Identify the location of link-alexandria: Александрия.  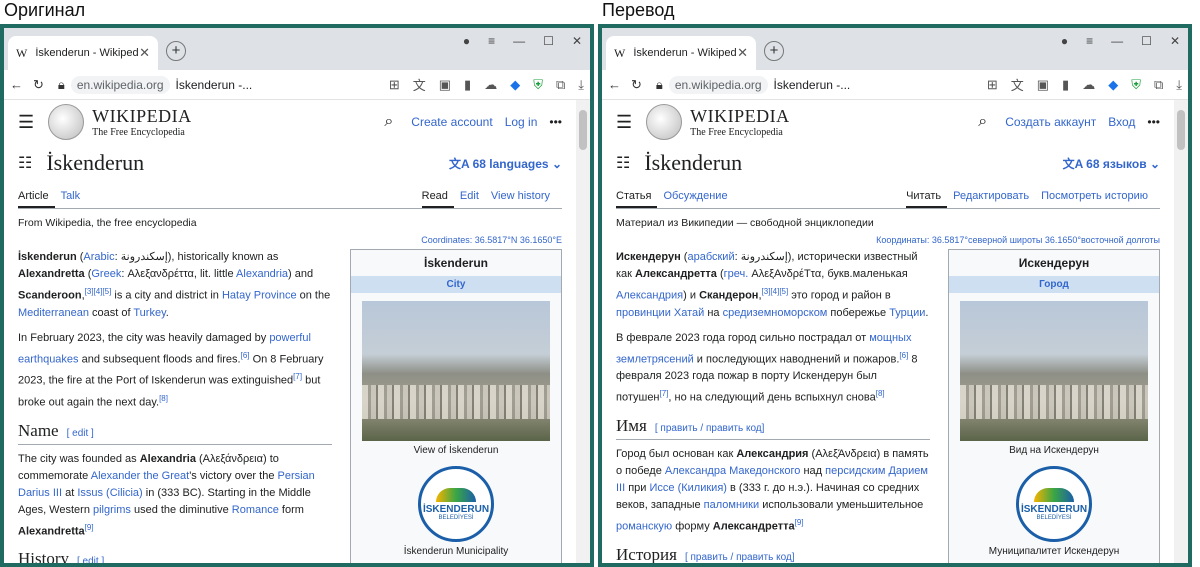
(649, 296).